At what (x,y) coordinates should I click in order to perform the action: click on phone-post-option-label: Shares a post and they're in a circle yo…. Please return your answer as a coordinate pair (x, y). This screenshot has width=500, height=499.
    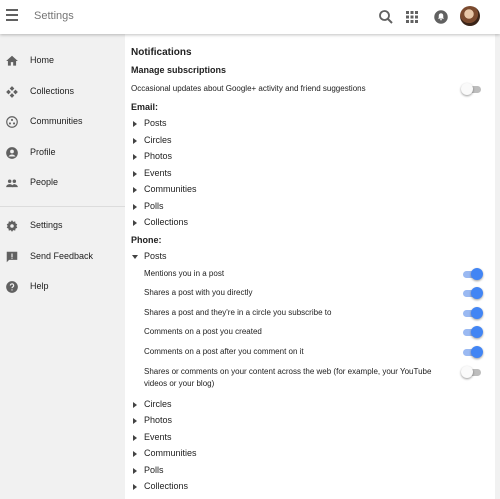
    Looking at the image, I should click on (238, 312).